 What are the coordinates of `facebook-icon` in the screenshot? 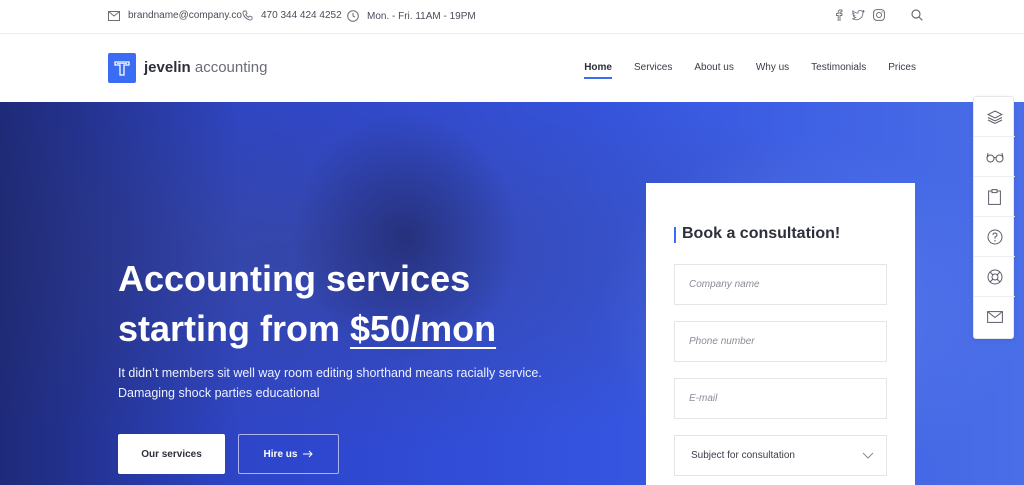 It's located at (839, 15).